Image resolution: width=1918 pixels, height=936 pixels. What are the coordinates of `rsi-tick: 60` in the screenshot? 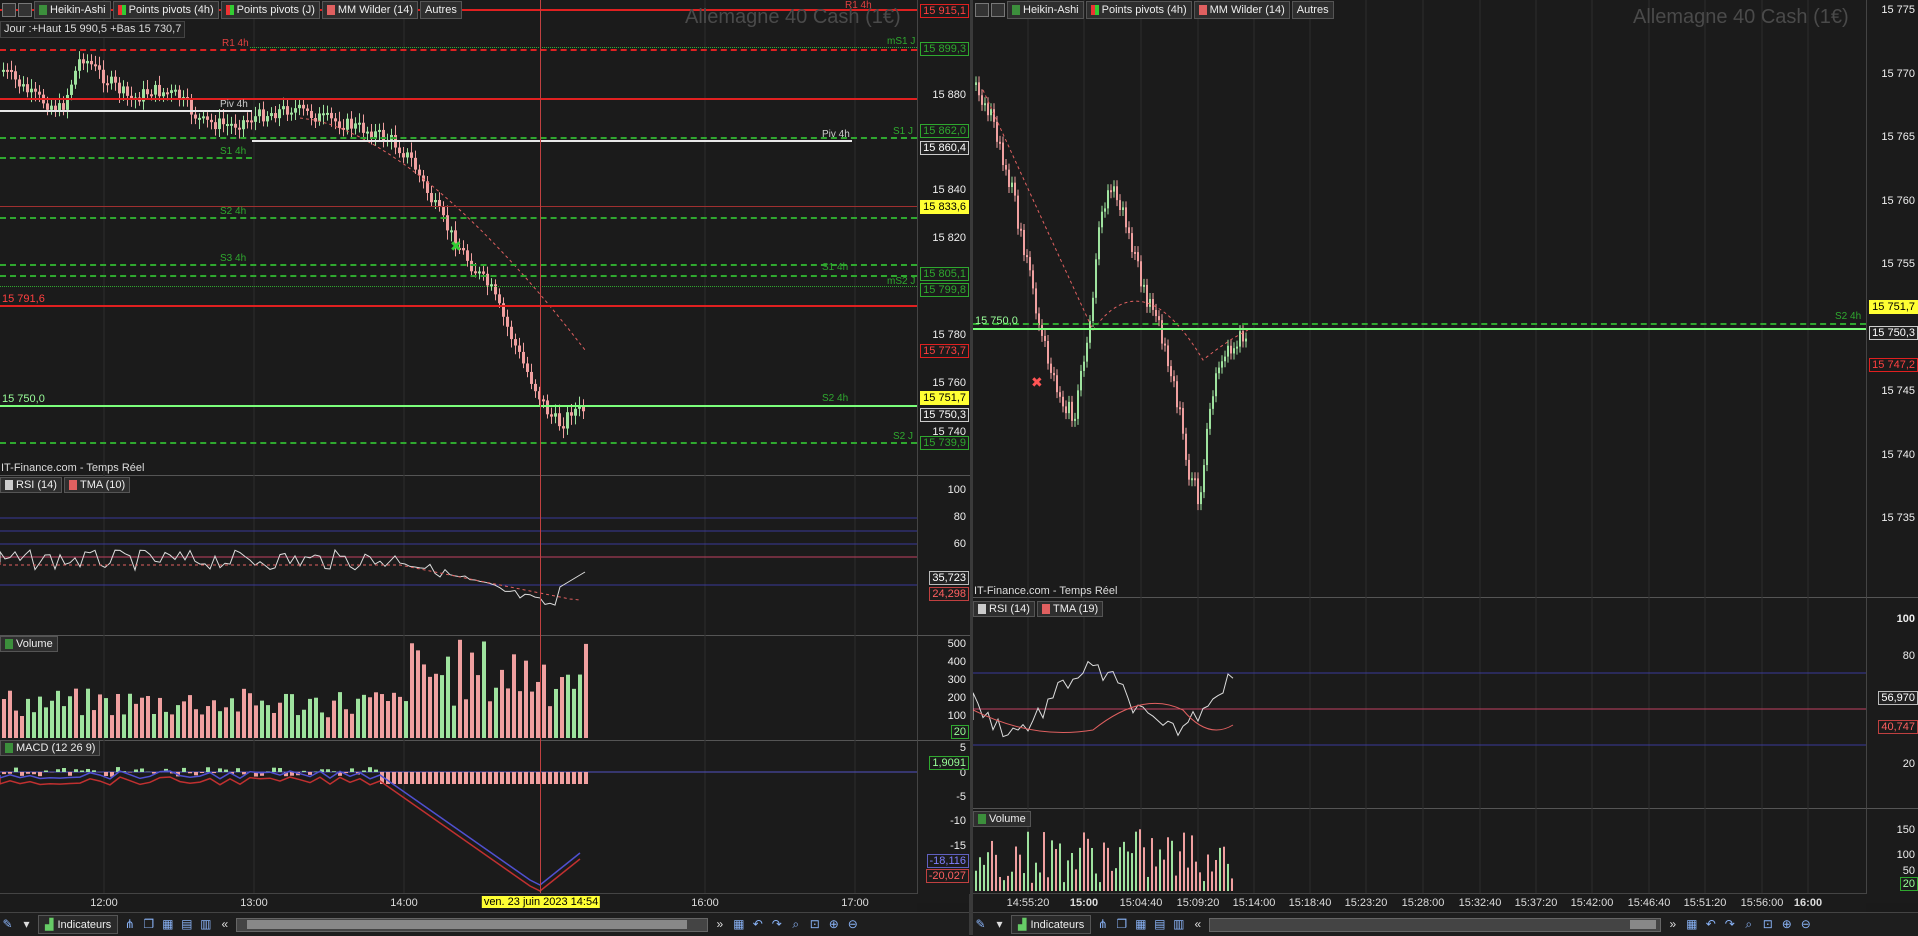 It's located at (960, 544).